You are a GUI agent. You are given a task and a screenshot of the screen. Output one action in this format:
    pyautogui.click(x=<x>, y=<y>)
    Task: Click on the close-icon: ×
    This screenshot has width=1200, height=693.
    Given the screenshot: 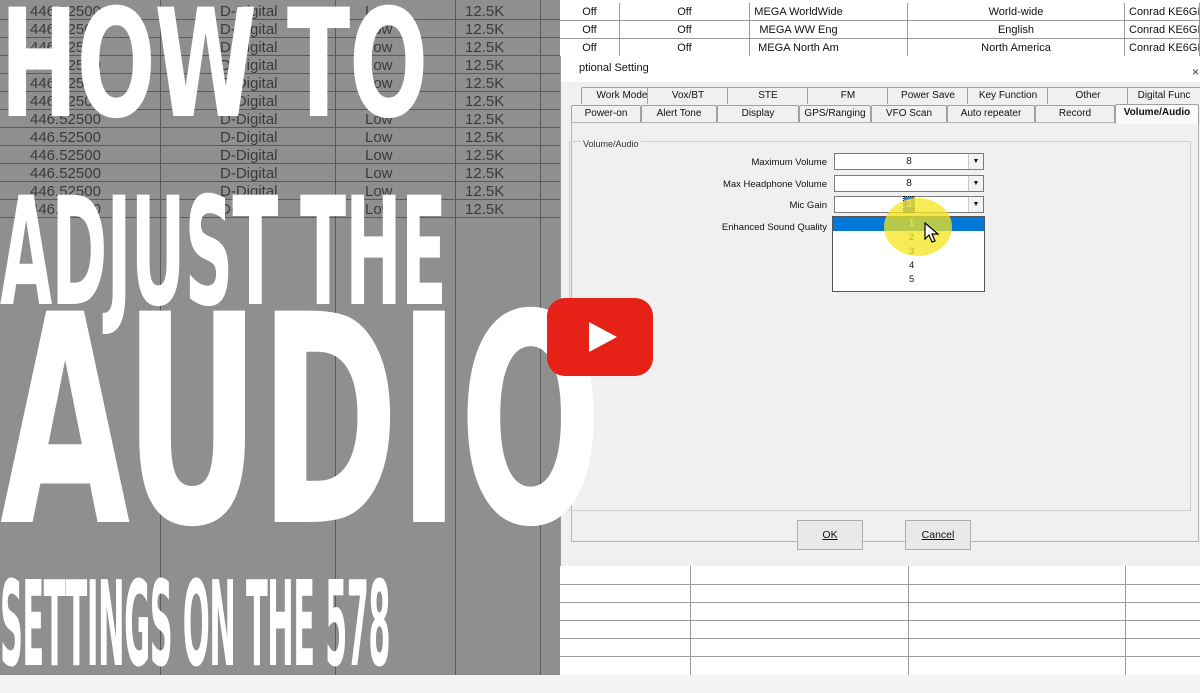 What is the action you would take?
    pyautogui.click(x=1195, y=72)
    